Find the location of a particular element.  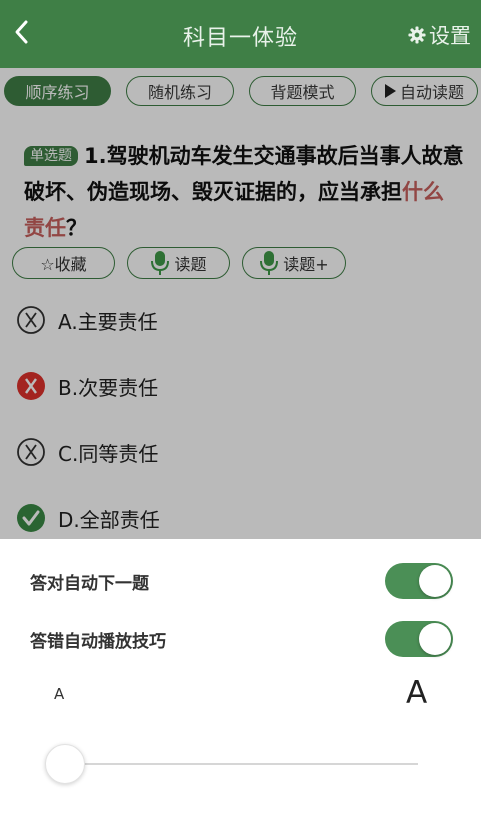

tab-label: 自动读题 is located at coordinates (431, 92).